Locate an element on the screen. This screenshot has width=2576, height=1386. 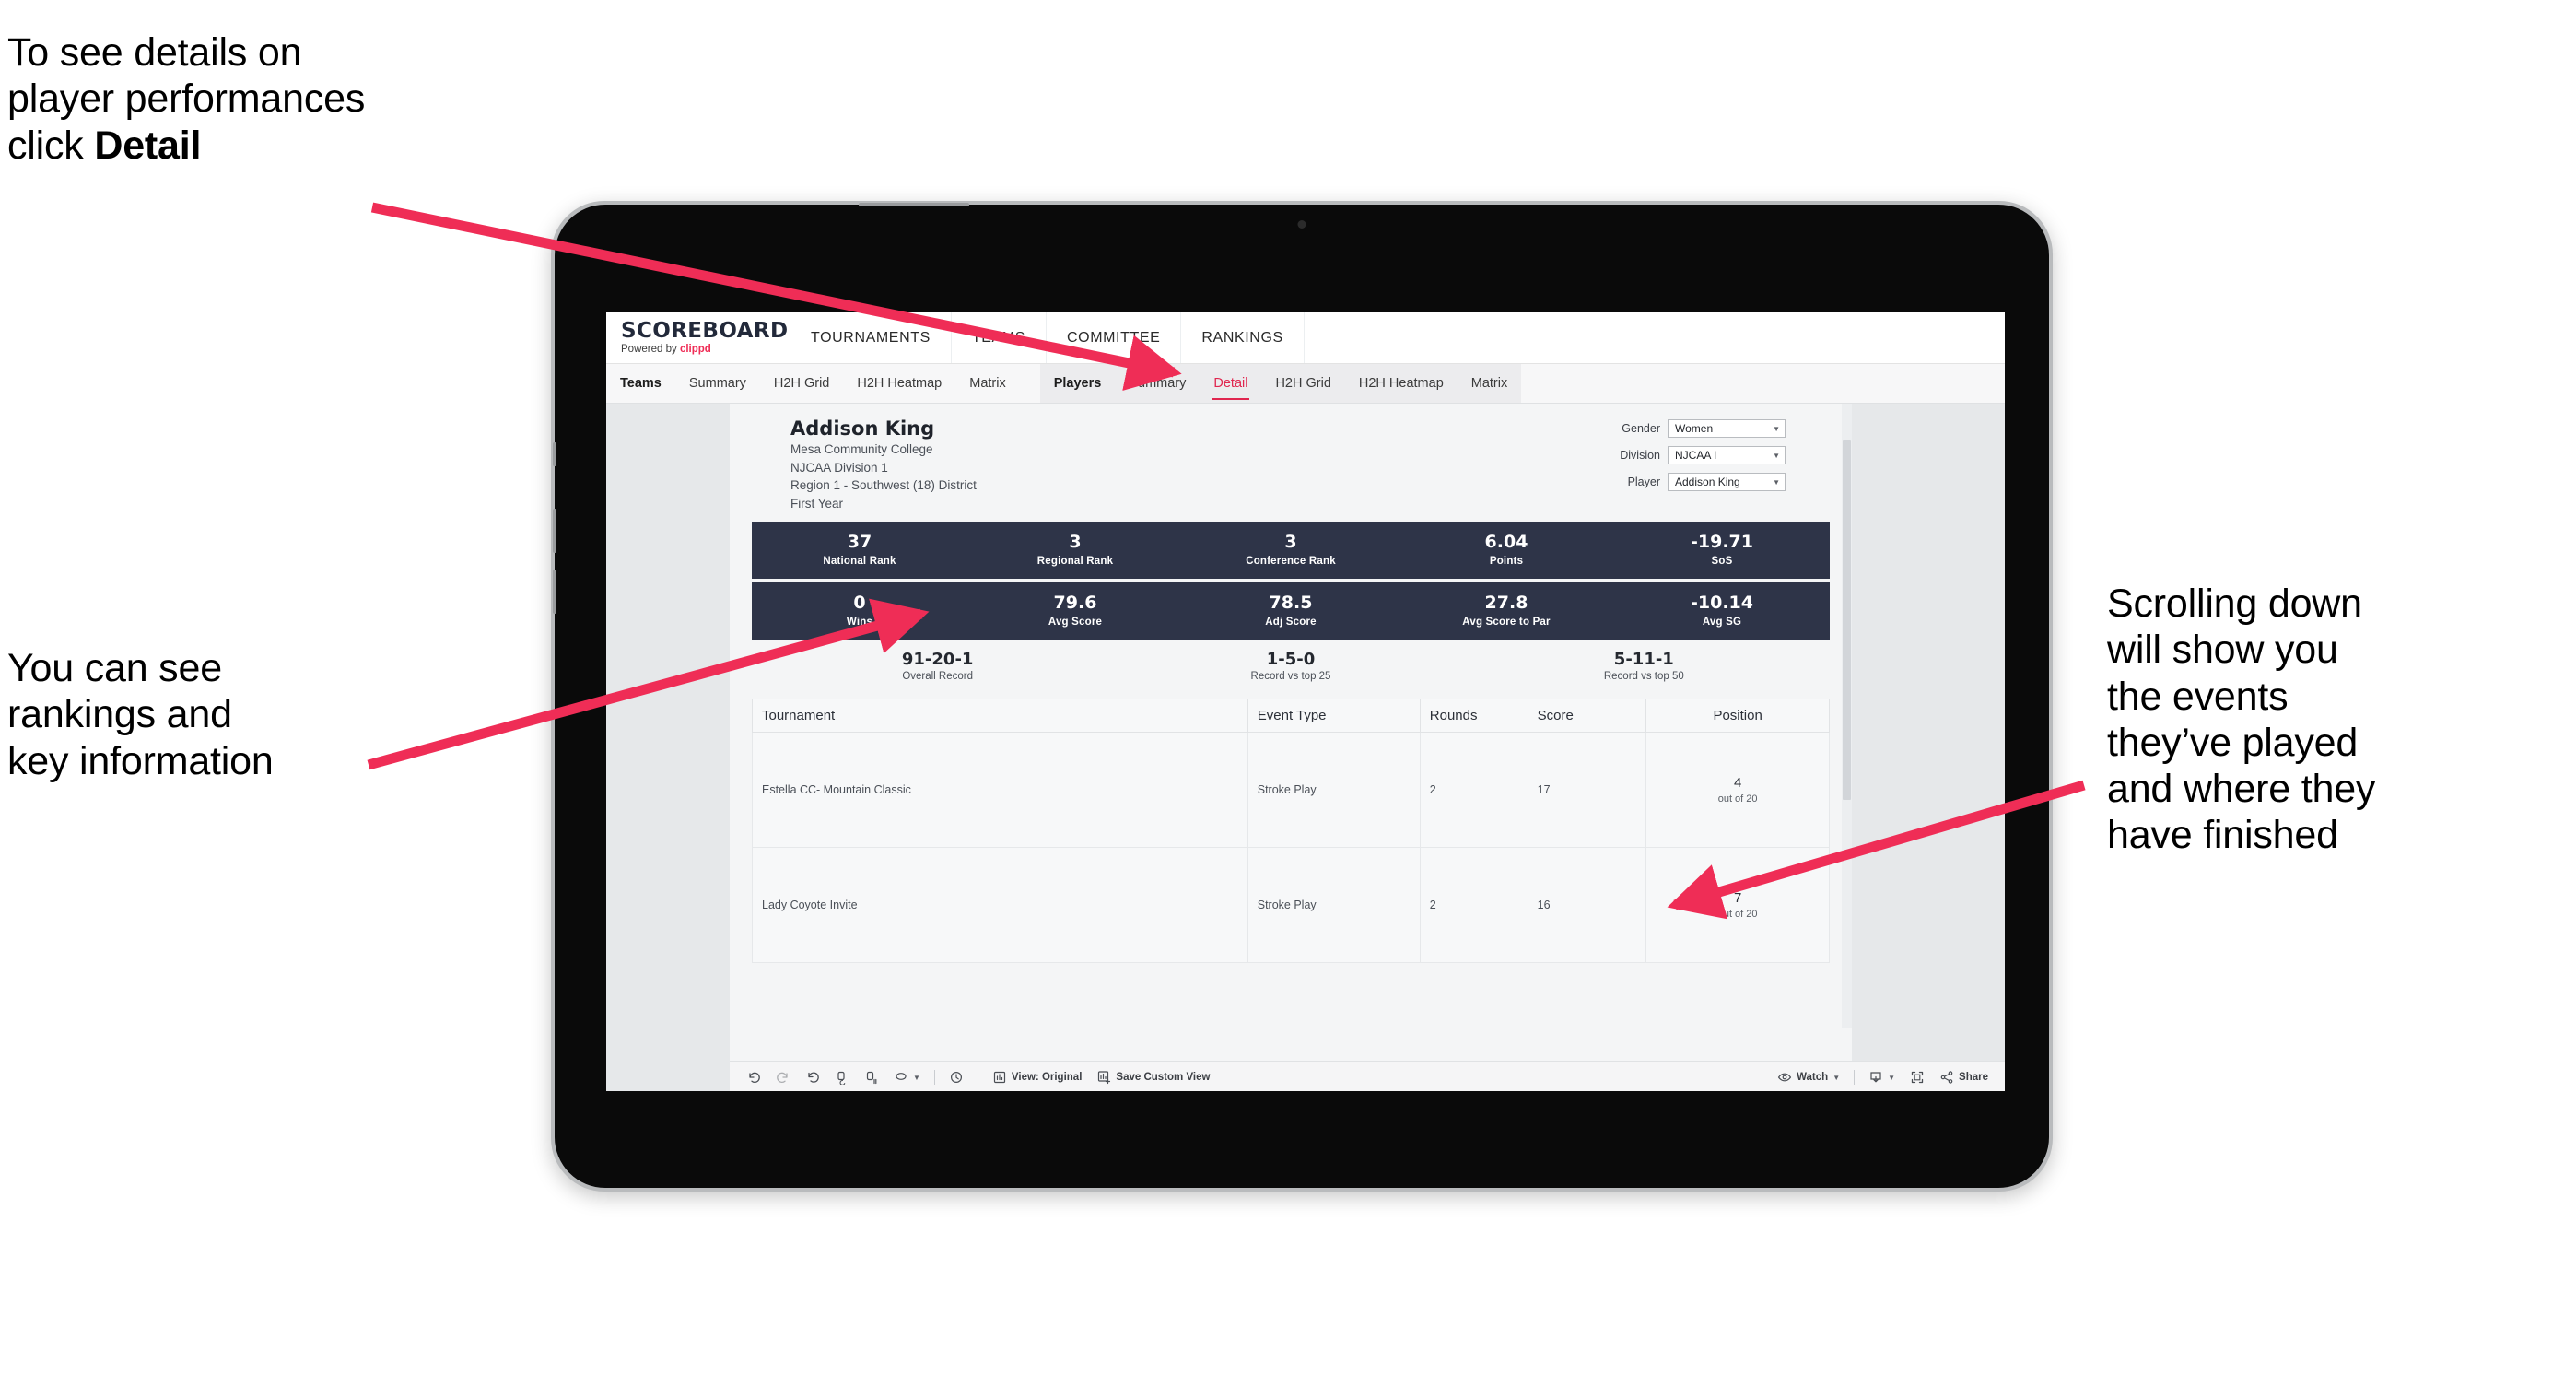
pause-updates-button is located at coordinates (871, 1078).